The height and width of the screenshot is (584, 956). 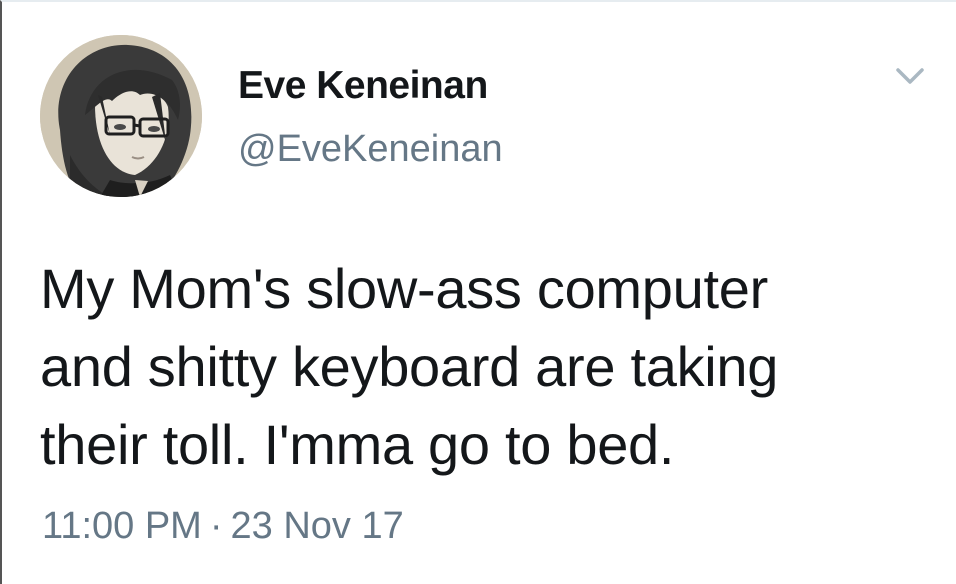 I want to click on chevron-down-icon, so click(x=910, y=76).